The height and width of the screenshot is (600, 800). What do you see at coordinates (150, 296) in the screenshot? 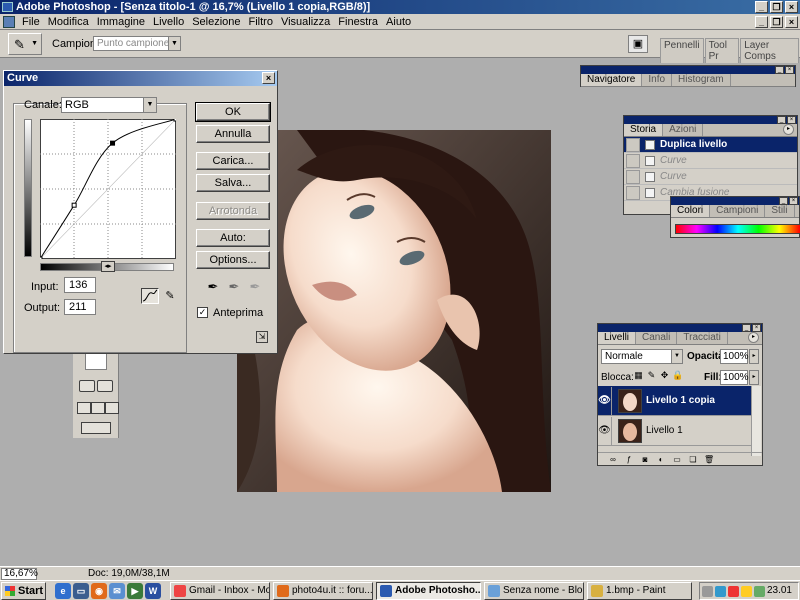
I see `curve-mode-icon` at bounding box center [150, 296].